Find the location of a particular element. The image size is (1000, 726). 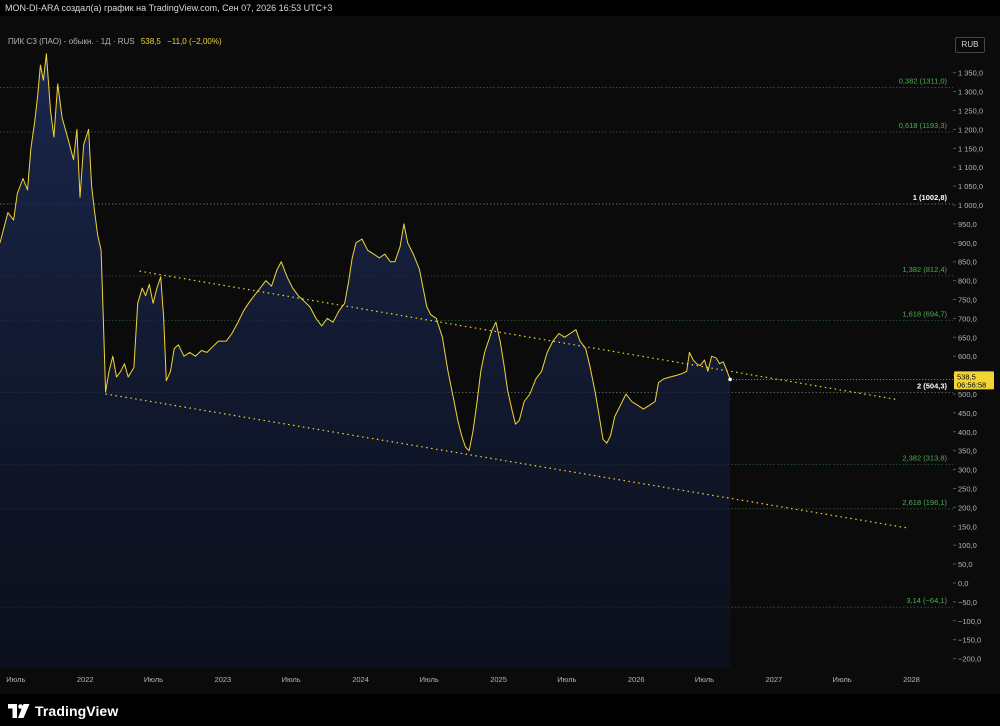

y-tick-label-26: 50,0 is located at coordinates (965, 564).